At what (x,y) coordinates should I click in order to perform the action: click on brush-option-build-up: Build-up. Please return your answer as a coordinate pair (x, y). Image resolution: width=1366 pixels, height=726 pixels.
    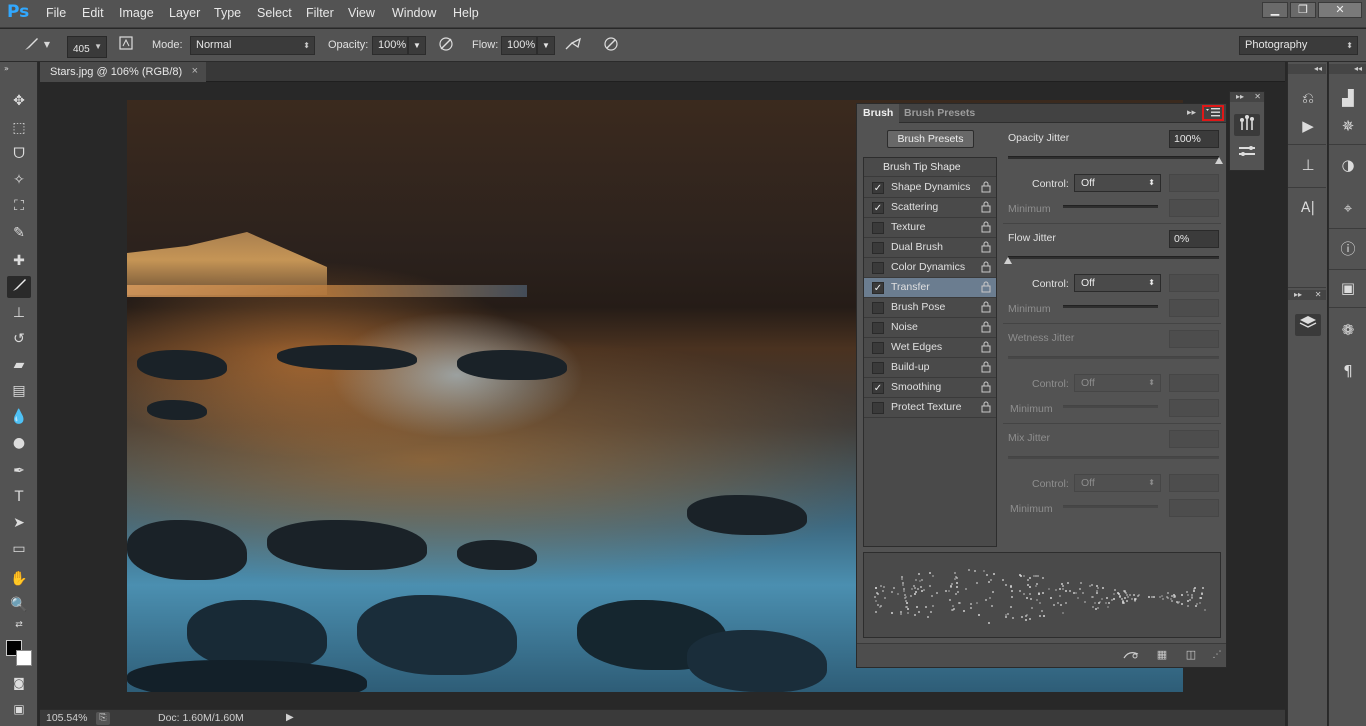
    Looking at the image, I should click on (930, 368).